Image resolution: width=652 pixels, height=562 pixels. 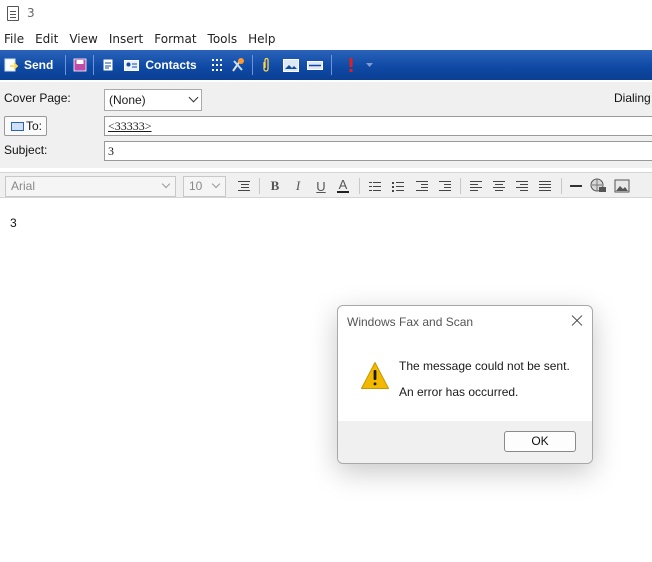 What do you see at coordinates (13, 223) in the screenshot?
I see `message-body: 3` at bounding box center [13, 223].